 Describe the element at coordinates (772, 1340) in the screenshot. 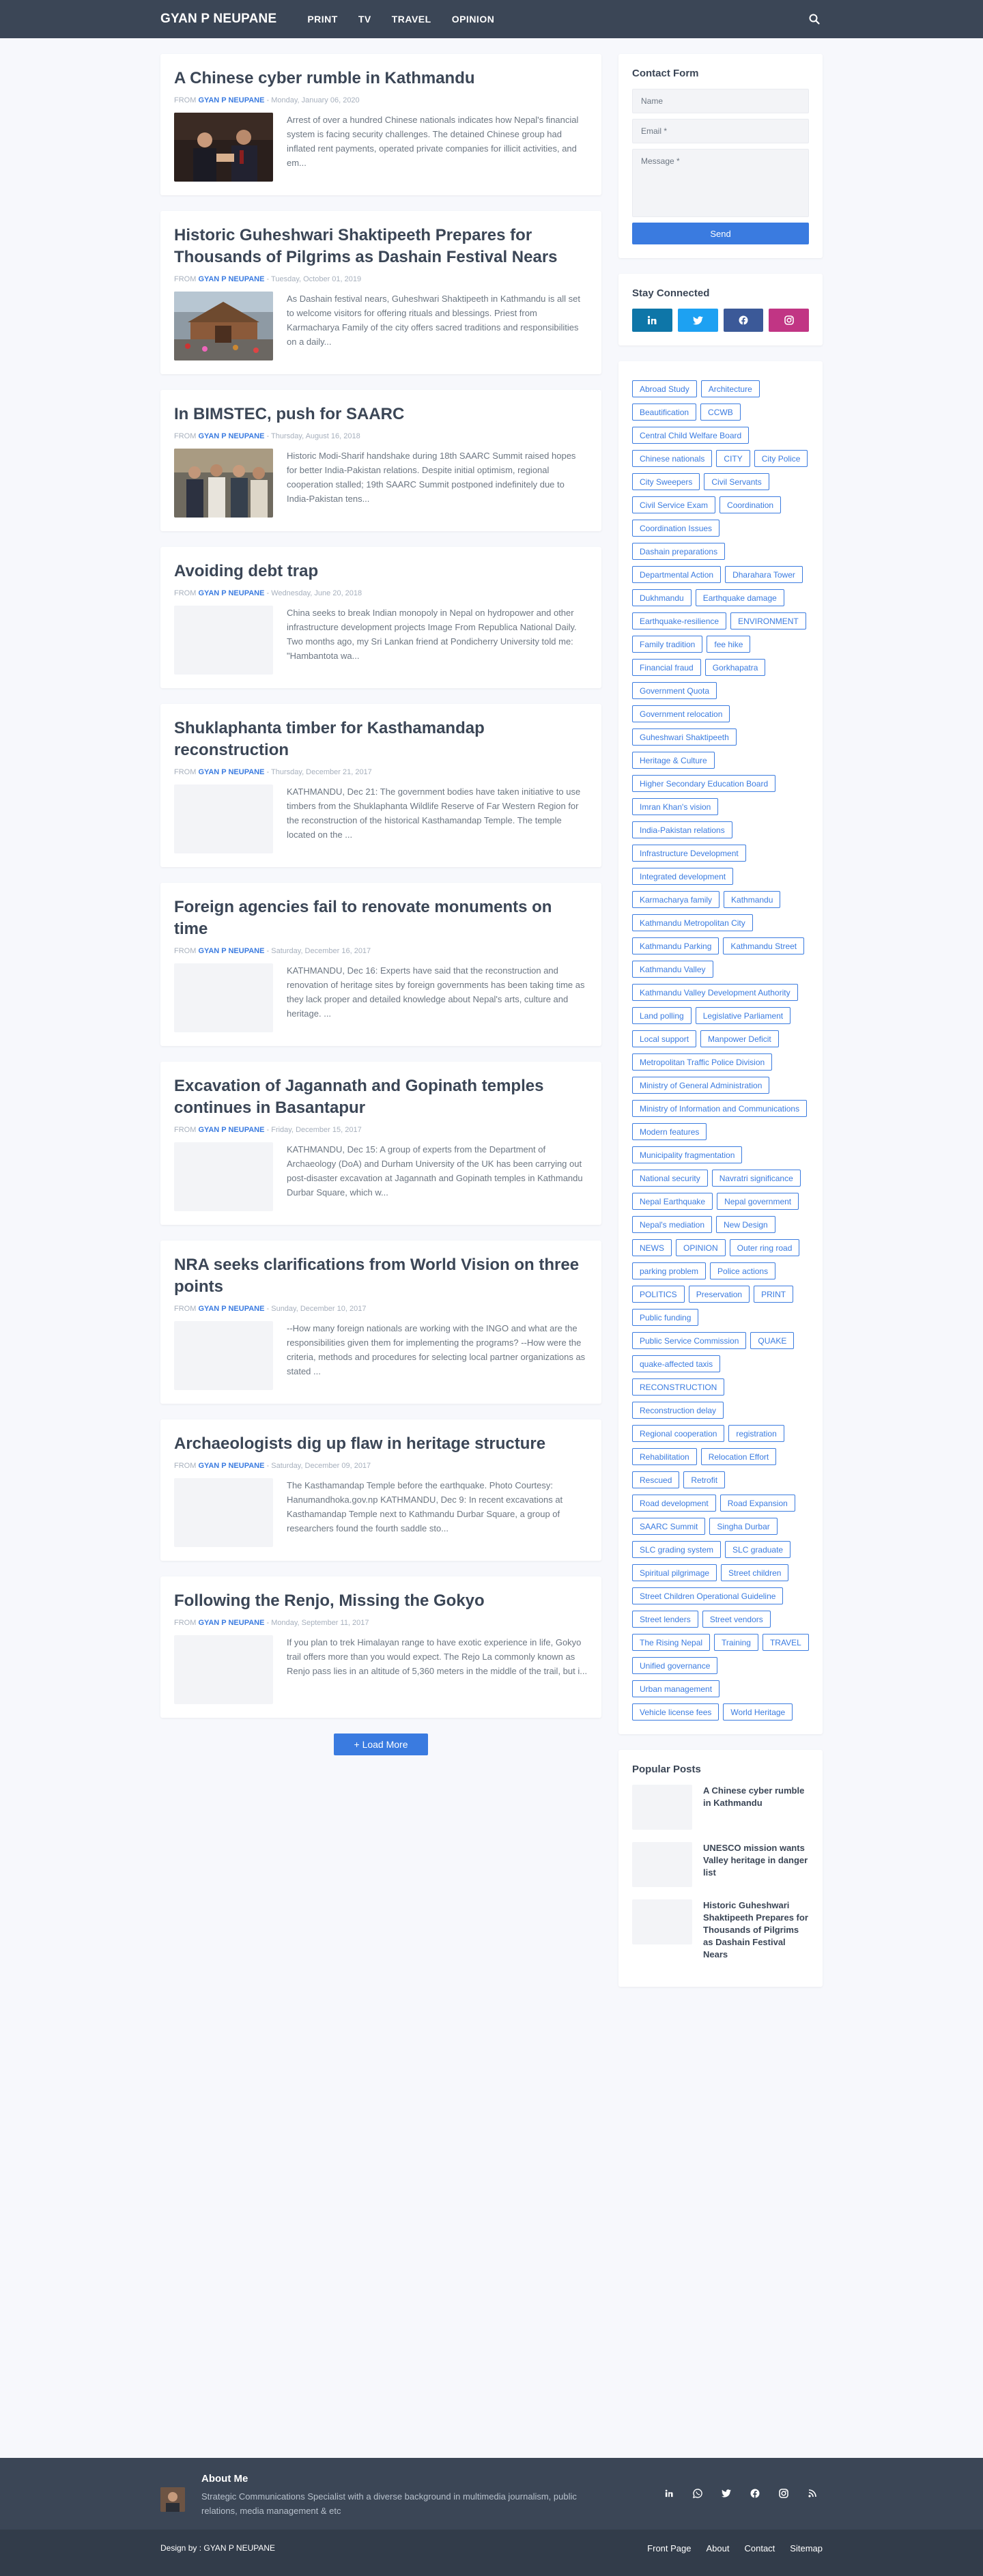

I see `label-tag: QUAKE` at that location.